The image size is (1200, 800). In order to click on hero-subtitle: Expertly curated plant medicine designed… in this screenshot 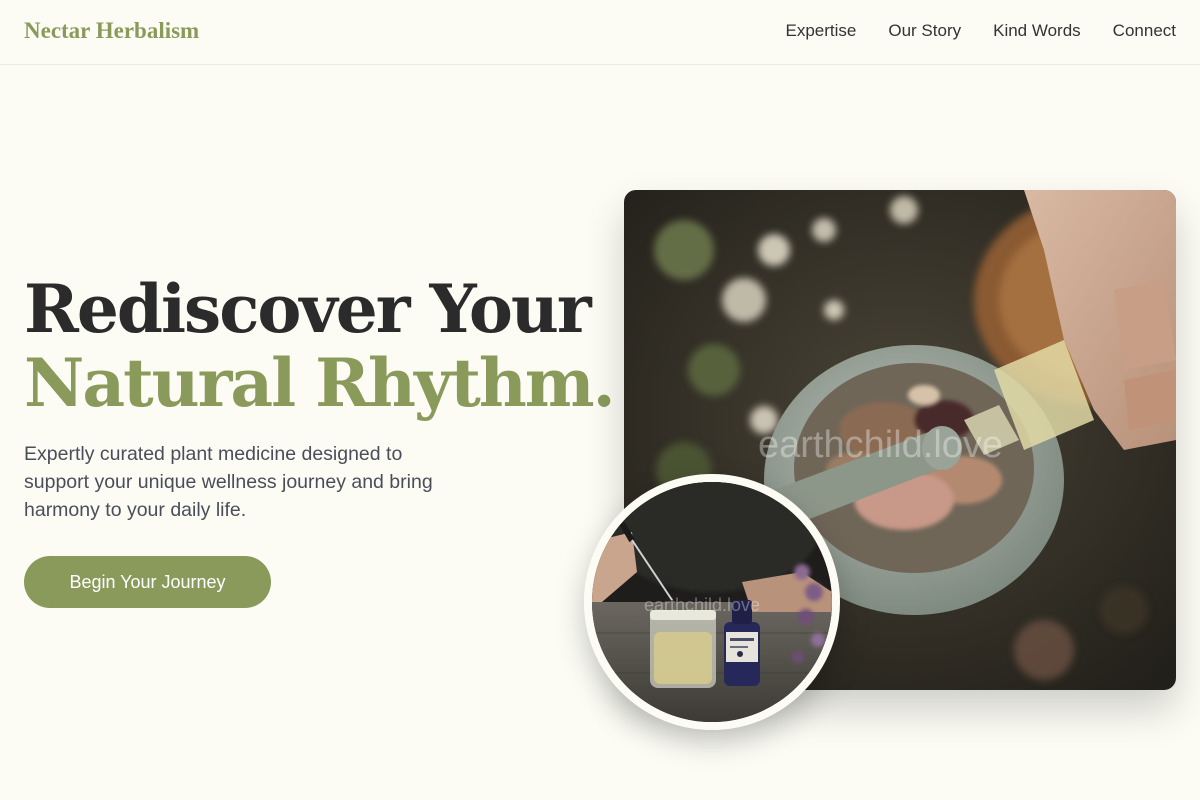, I will do `click(228, 482)`.